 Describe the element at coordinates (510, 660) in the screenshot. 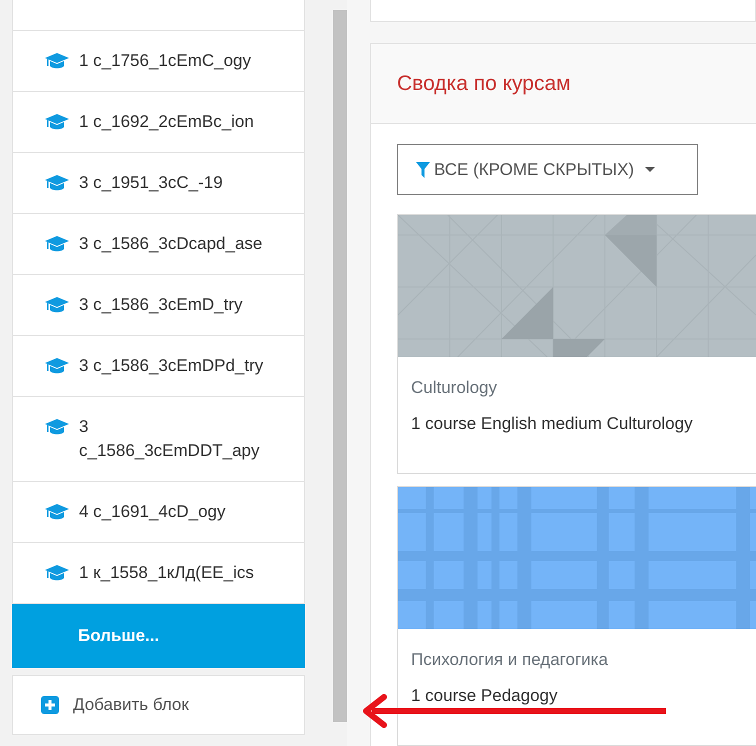

I see `course-category: Психология и педагогика` at that location.